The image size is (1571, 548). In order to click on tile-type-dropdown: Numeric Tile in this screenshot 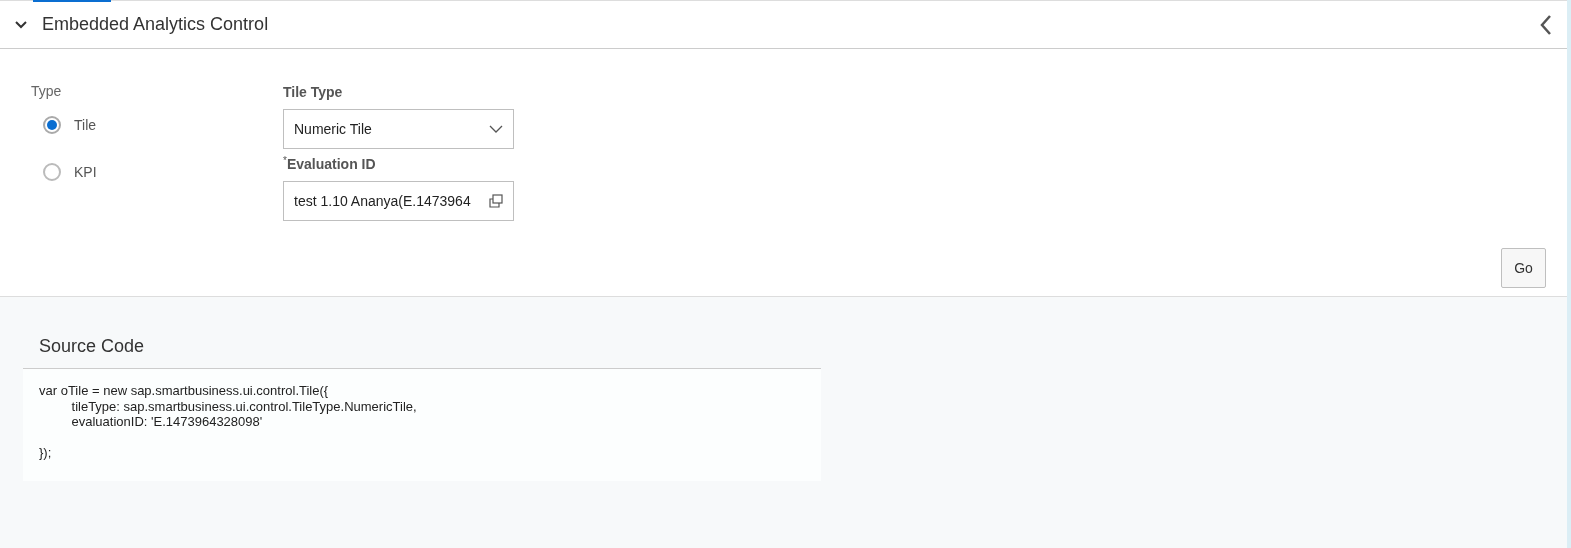, I will do `click(398, 129)`.